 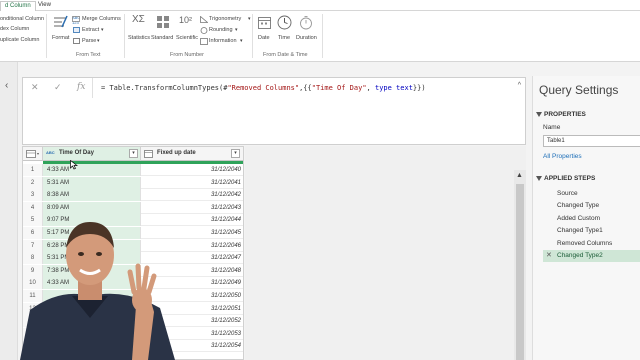 What do you see at coordinates (60, 22) in the screenshot?
I see `format-icon` at bounding box center [60, 22].